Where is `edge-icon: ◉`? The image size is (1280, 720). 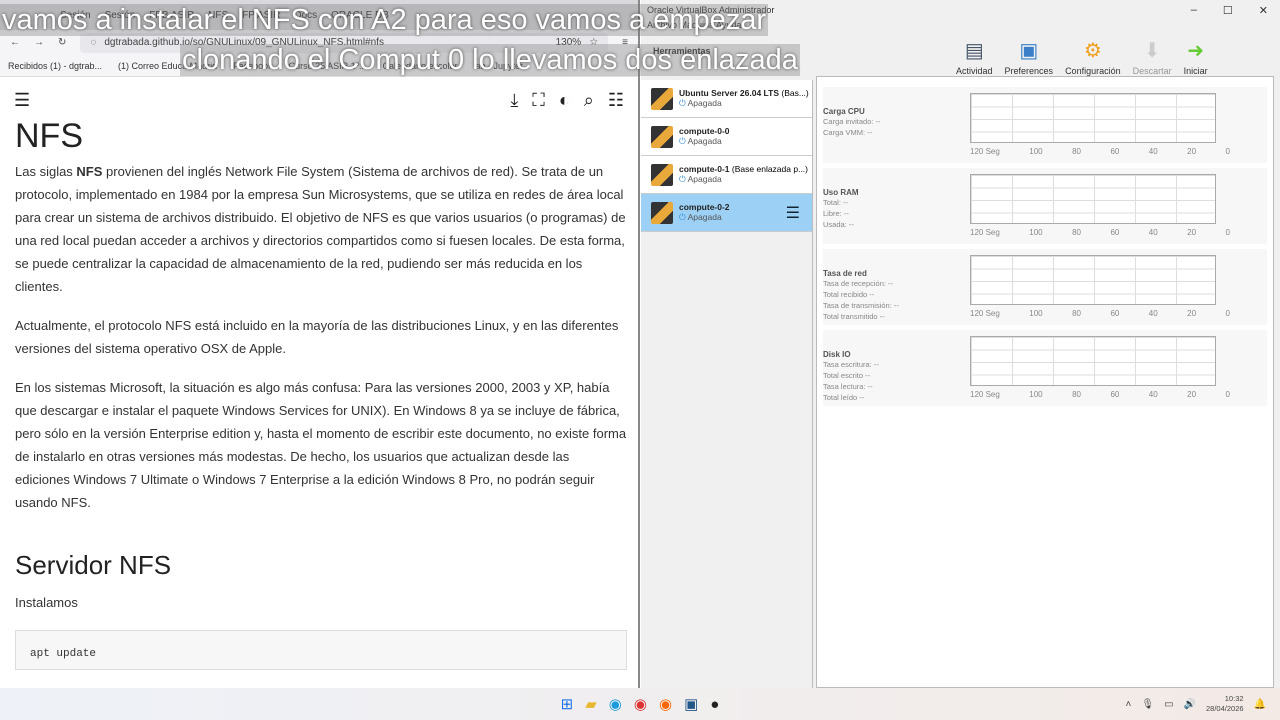
edge-icon: ◉ is located at coordinates (615, 704).